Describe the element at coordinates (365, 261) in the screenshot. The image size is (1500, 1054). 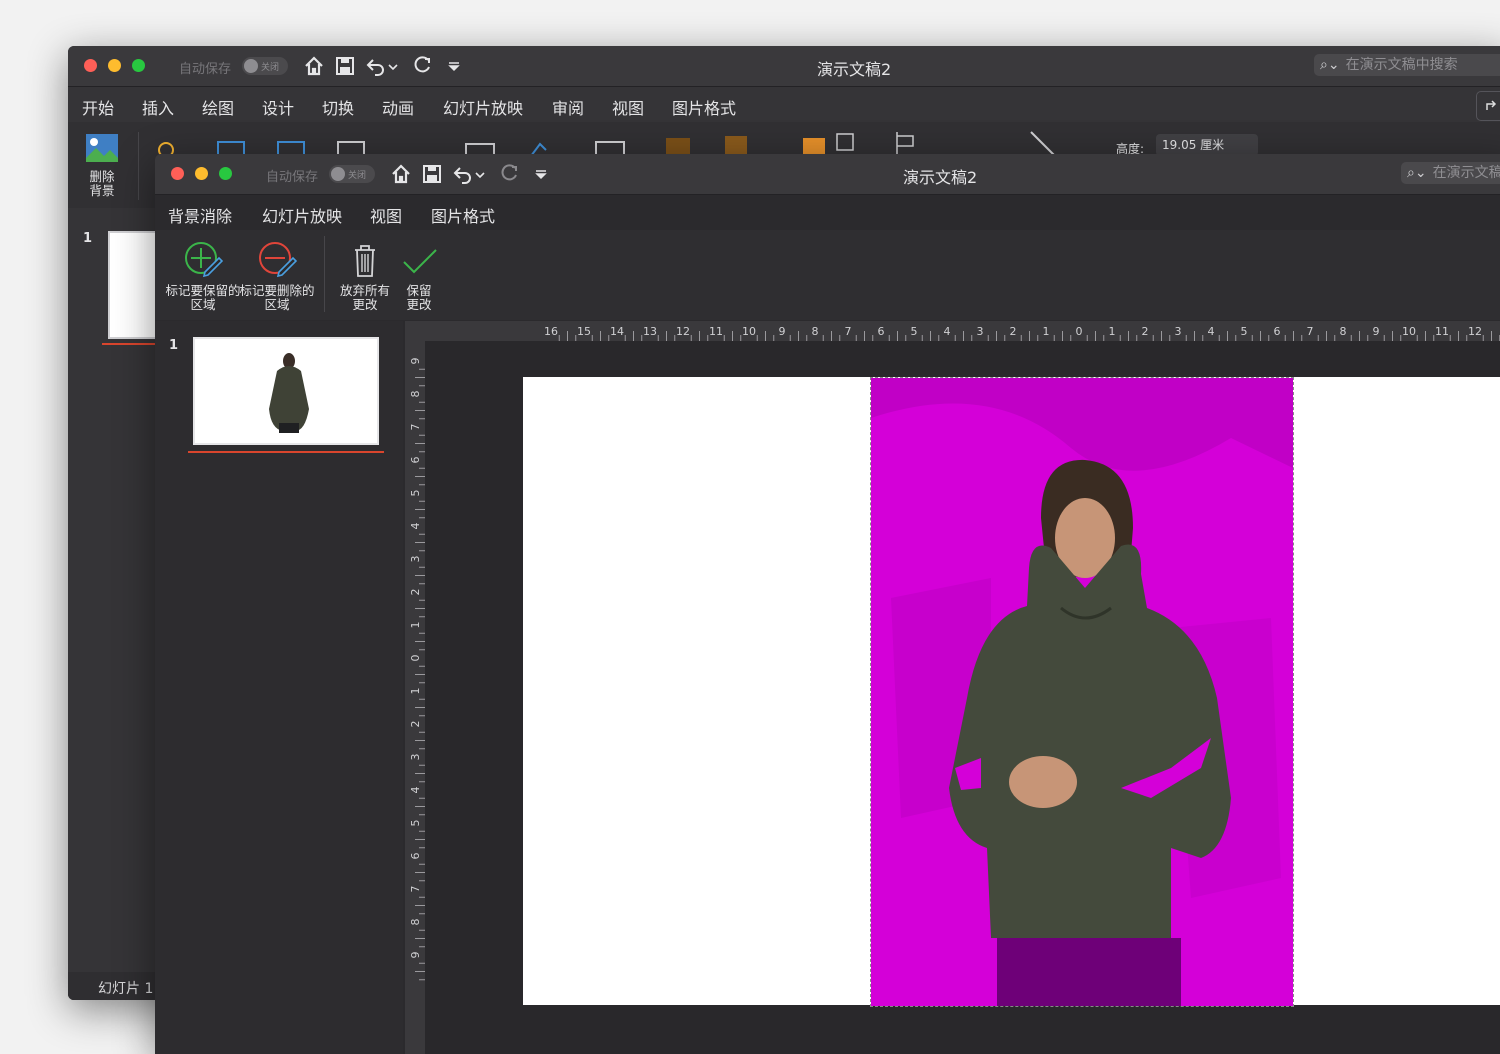
I see `trash-icon` at that location.